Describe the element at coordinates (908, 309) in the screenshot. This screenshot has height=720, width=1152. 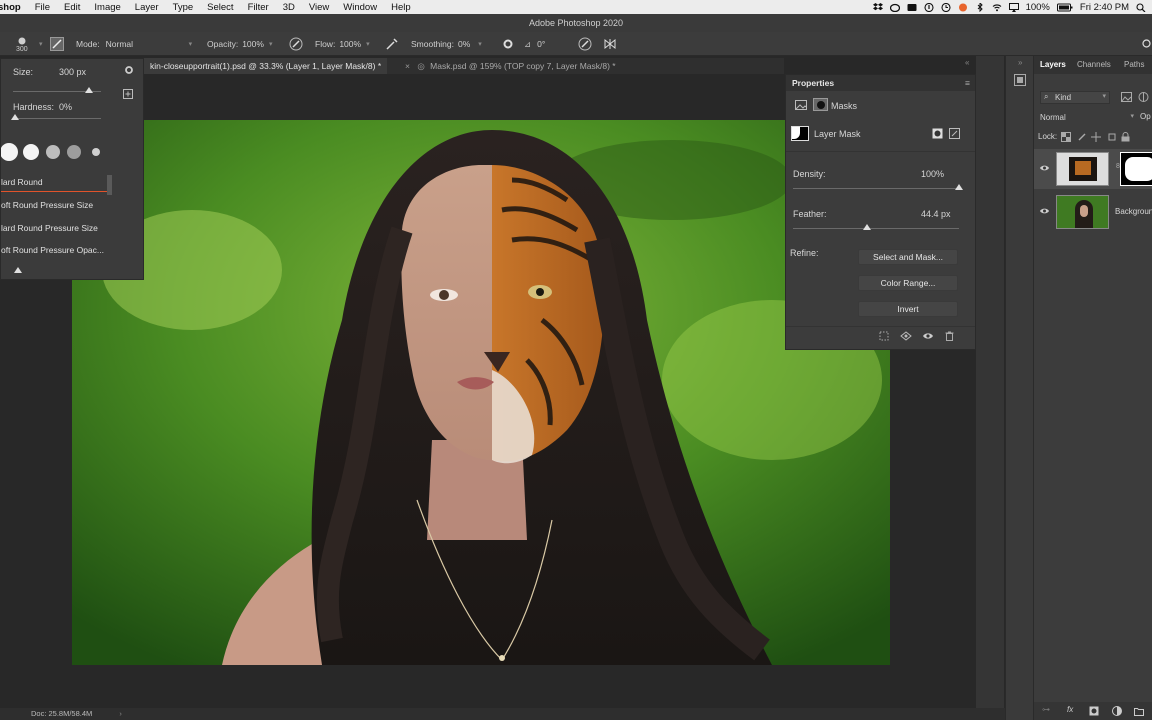
I see `invert-button: Invert` at that location.